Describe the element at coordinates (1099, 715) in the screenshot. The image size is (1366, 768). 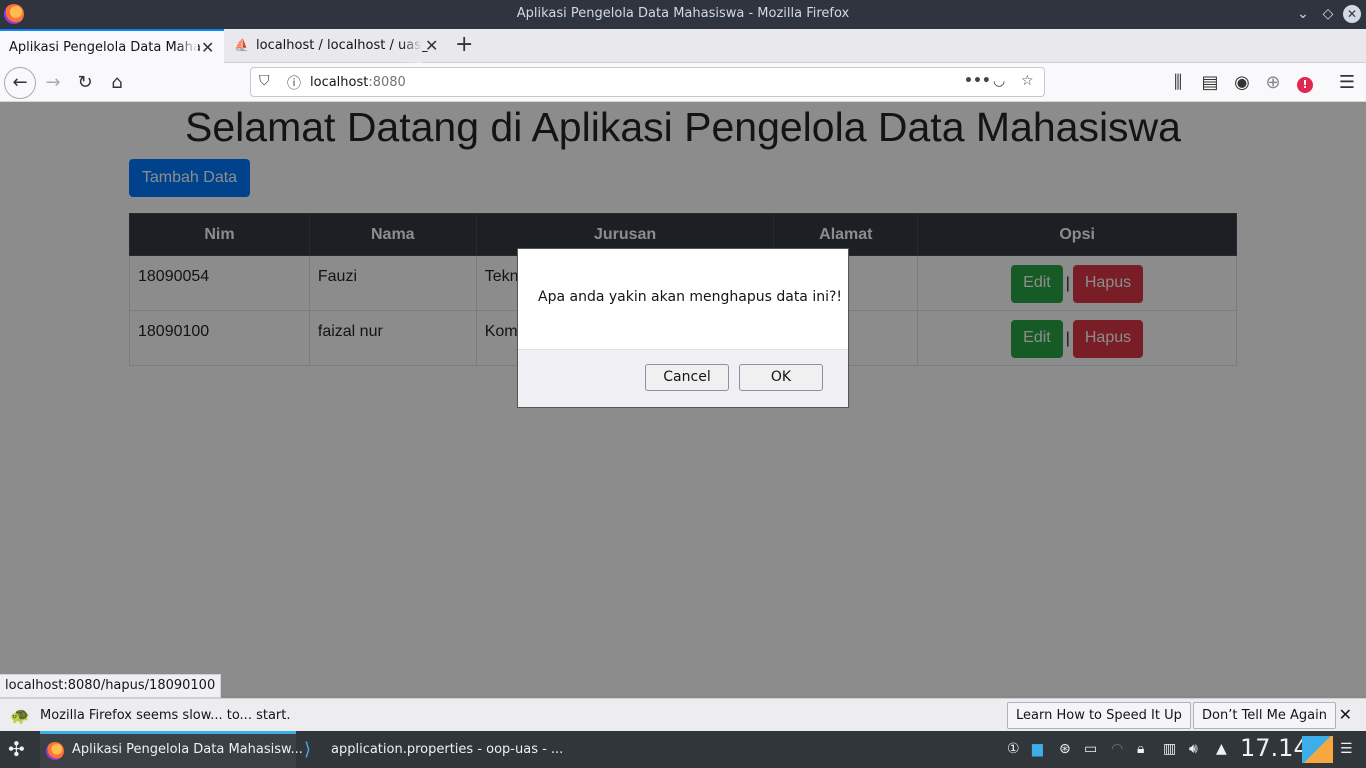
I see `learn-speed-button: Learn How to Speed It Up` at that location.